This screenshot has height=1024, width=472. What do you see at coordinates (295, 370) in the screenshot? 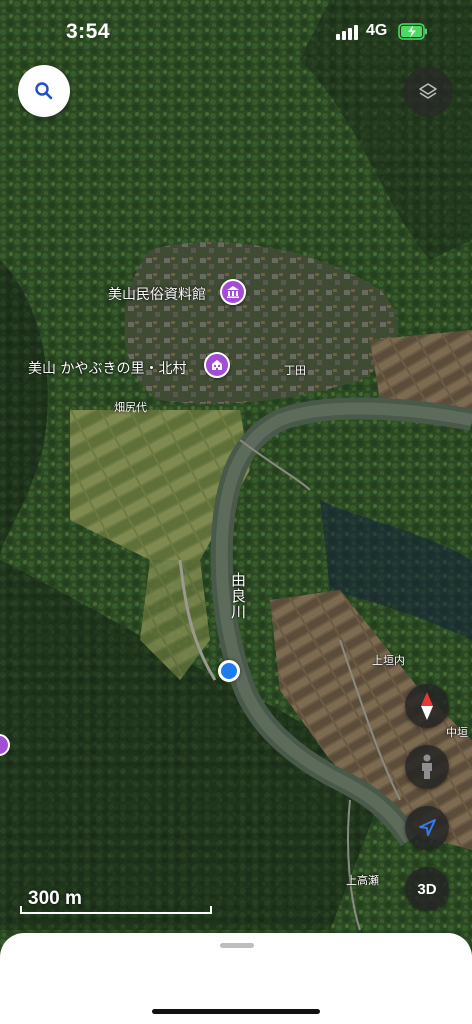
I see `place-label-choda: 丁田` at bounding box center [295, 370].